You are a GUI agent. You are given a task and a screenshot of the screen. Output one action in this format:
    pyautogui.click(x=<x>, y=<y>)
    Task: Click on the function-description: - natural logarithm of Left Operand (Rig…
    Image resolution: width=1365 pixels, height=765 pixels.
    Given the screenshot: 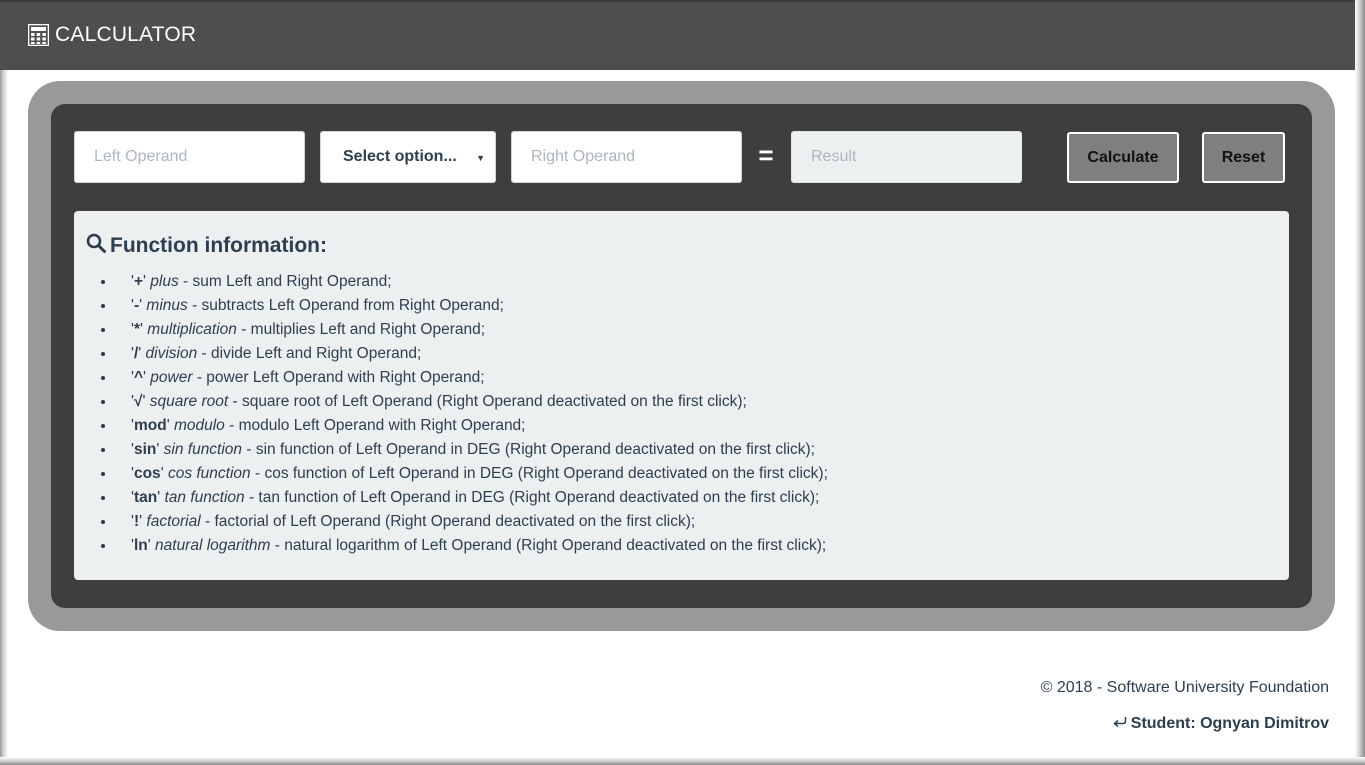 What is the action you would take?
    pyautogui.click(x=548, y=545)
    